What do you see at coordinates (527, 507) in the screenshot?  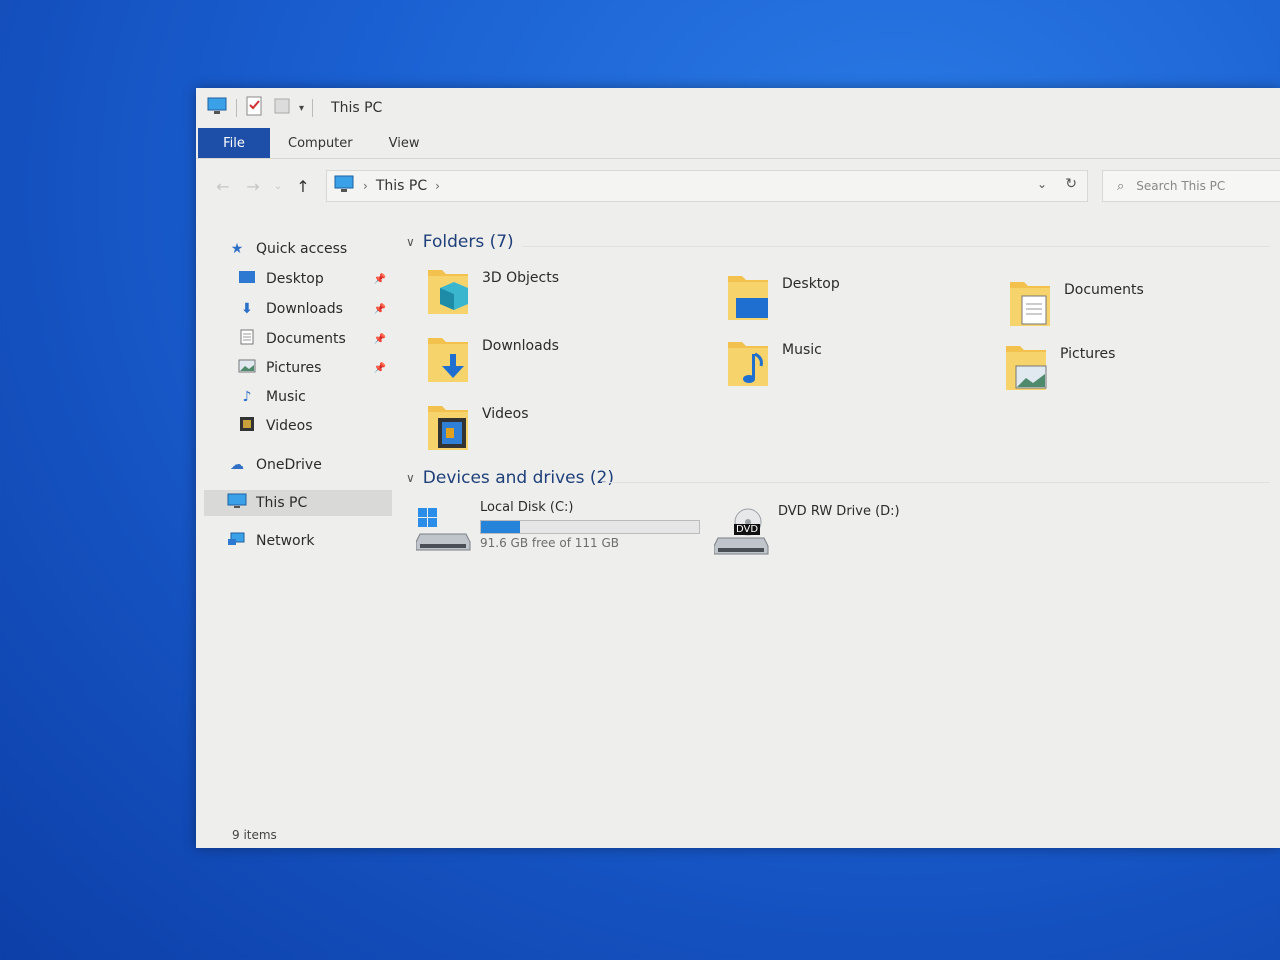 I see `drive-label: Local Disk (C:)` at bounding box center [527, 507].